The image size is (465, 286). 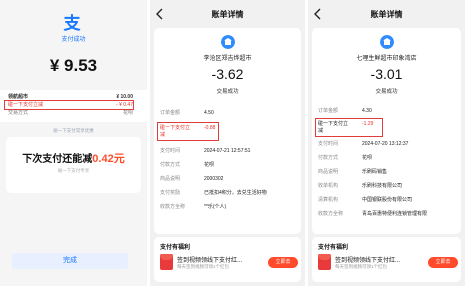 I want to click on payment-method-value: 花呗, so click(x=127, y=113).